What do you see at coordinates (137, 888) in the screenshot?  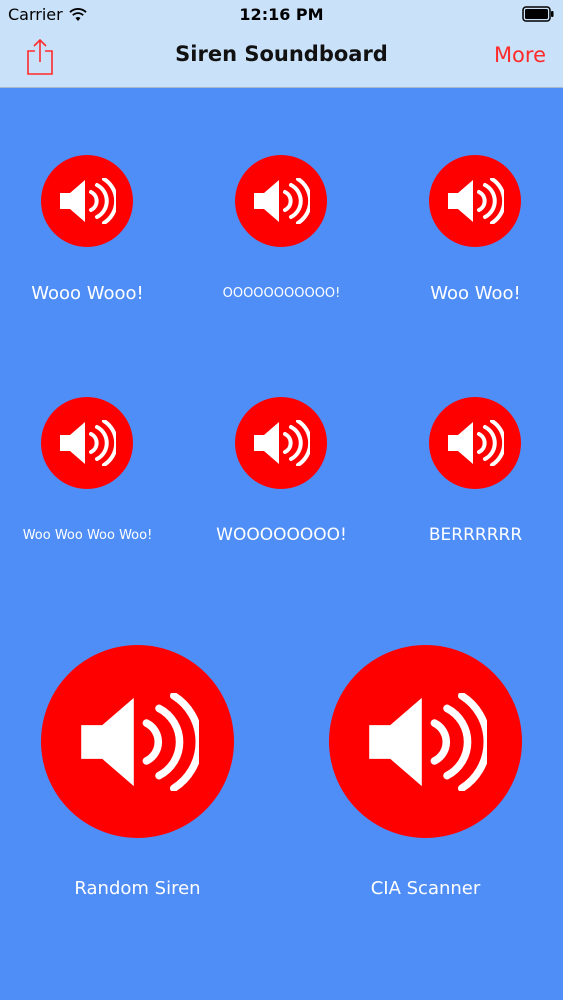 I see `sound-label: Random Siren` at bounding box center [137, 888].